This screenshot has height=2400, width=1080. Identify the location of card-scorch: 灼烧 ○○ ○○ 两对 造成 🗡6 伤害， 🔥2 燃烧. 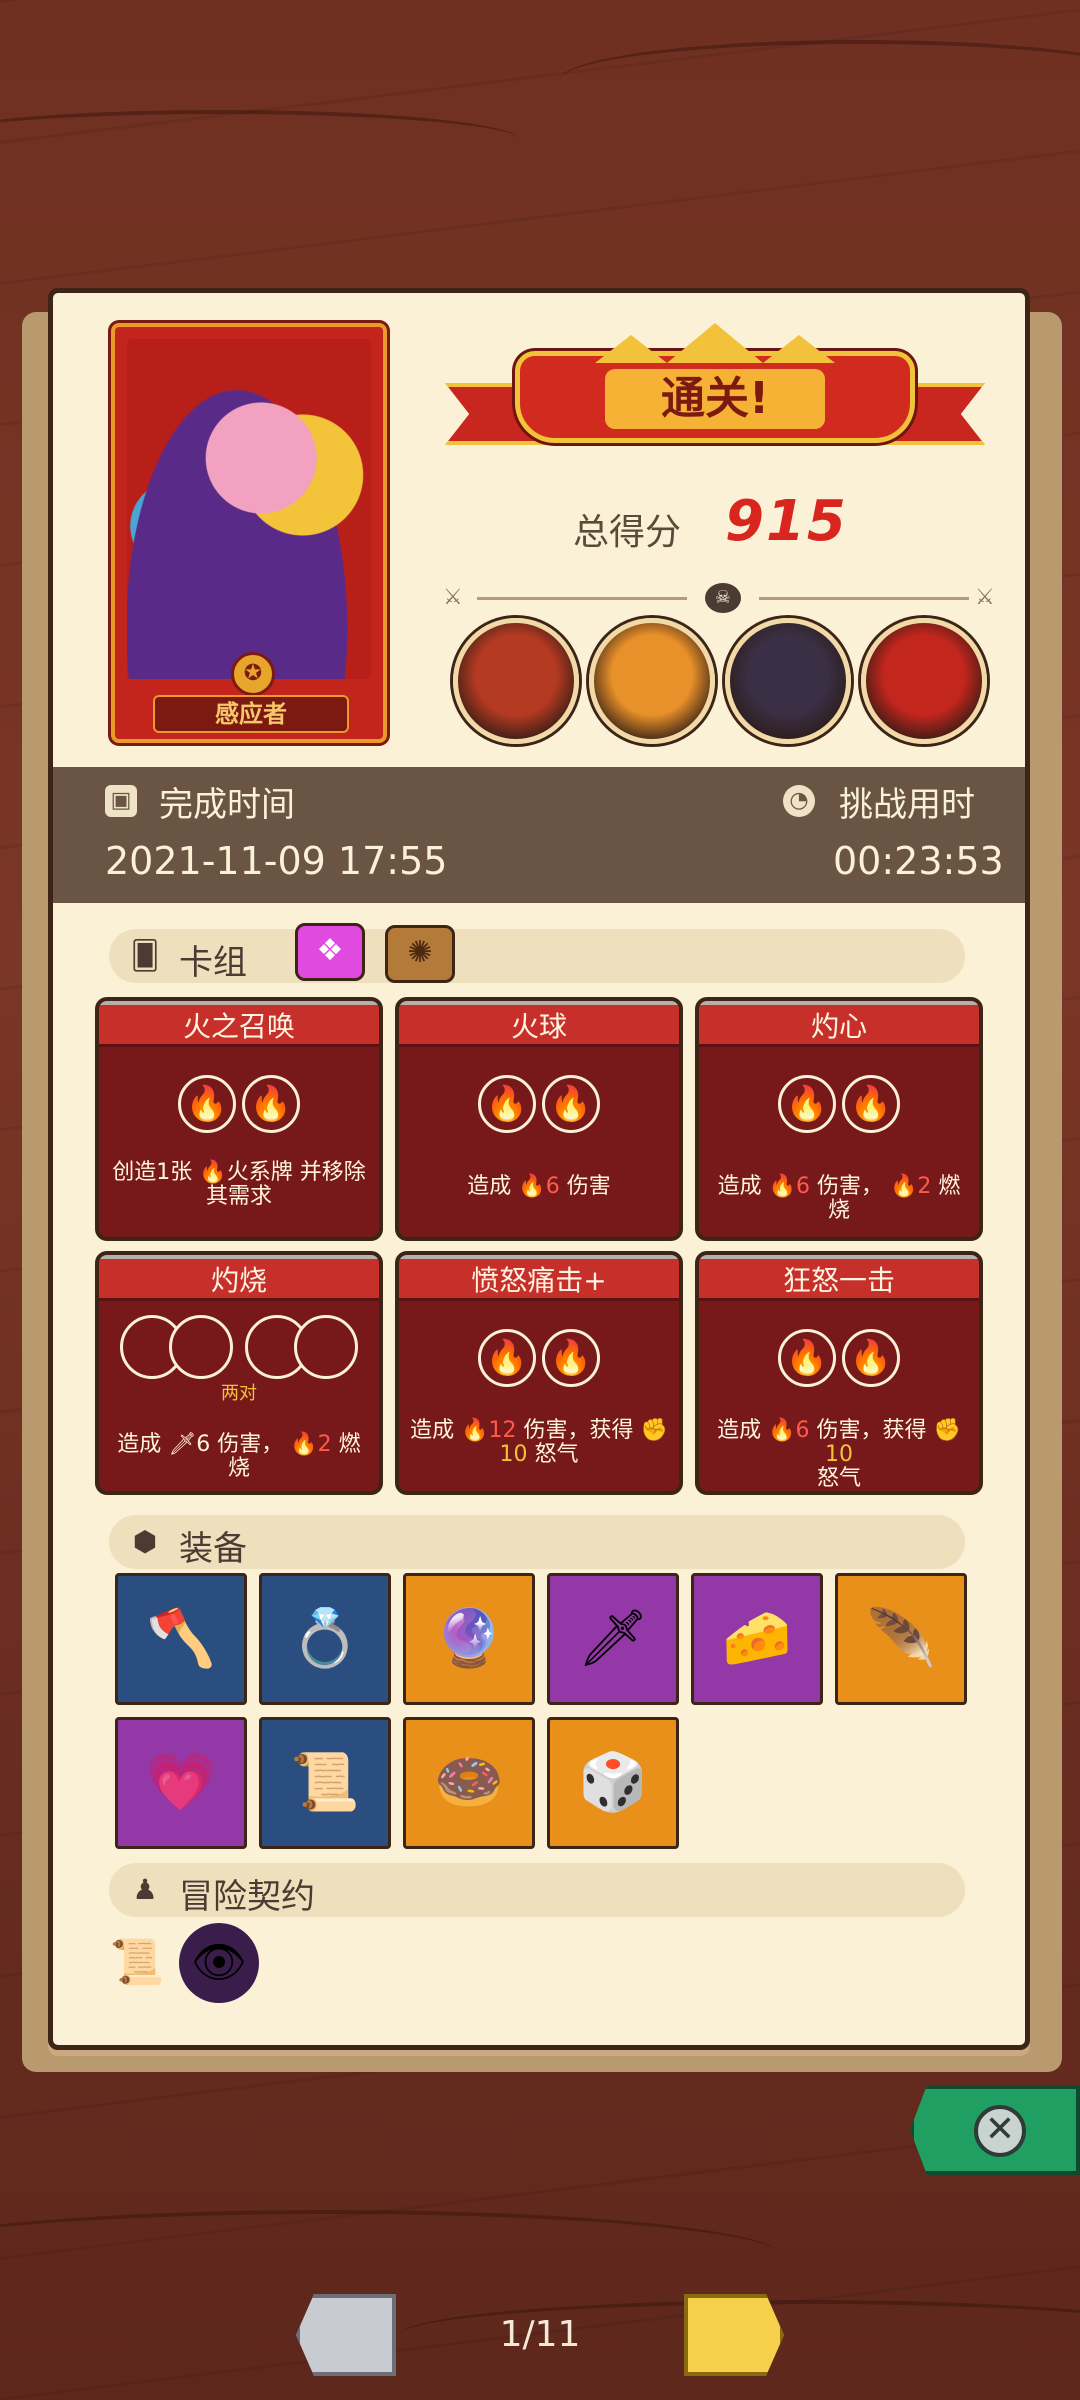
(239, 1373).